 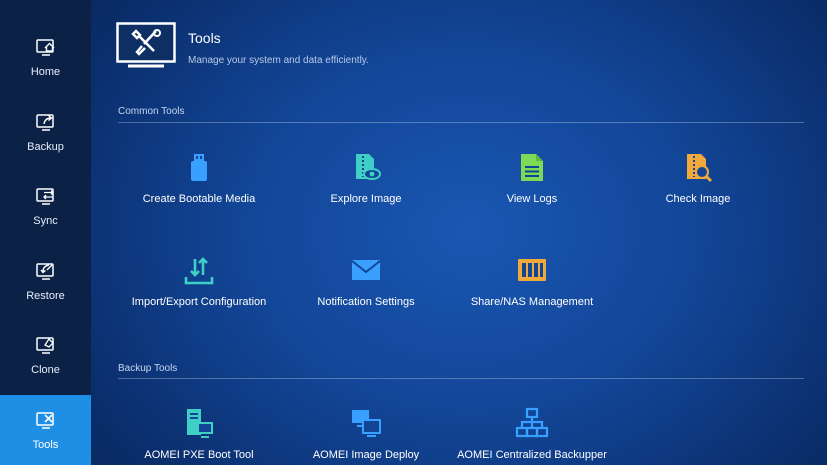 I want to click on sidebar-item-restore: Restore, so click(x=45, y=281).